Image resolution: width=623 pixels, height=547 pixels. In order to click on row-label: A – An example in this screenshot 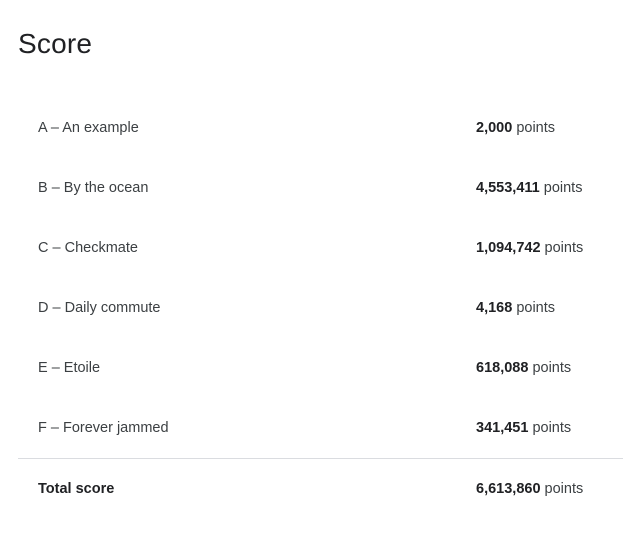, I will do `click(88, 128)`.